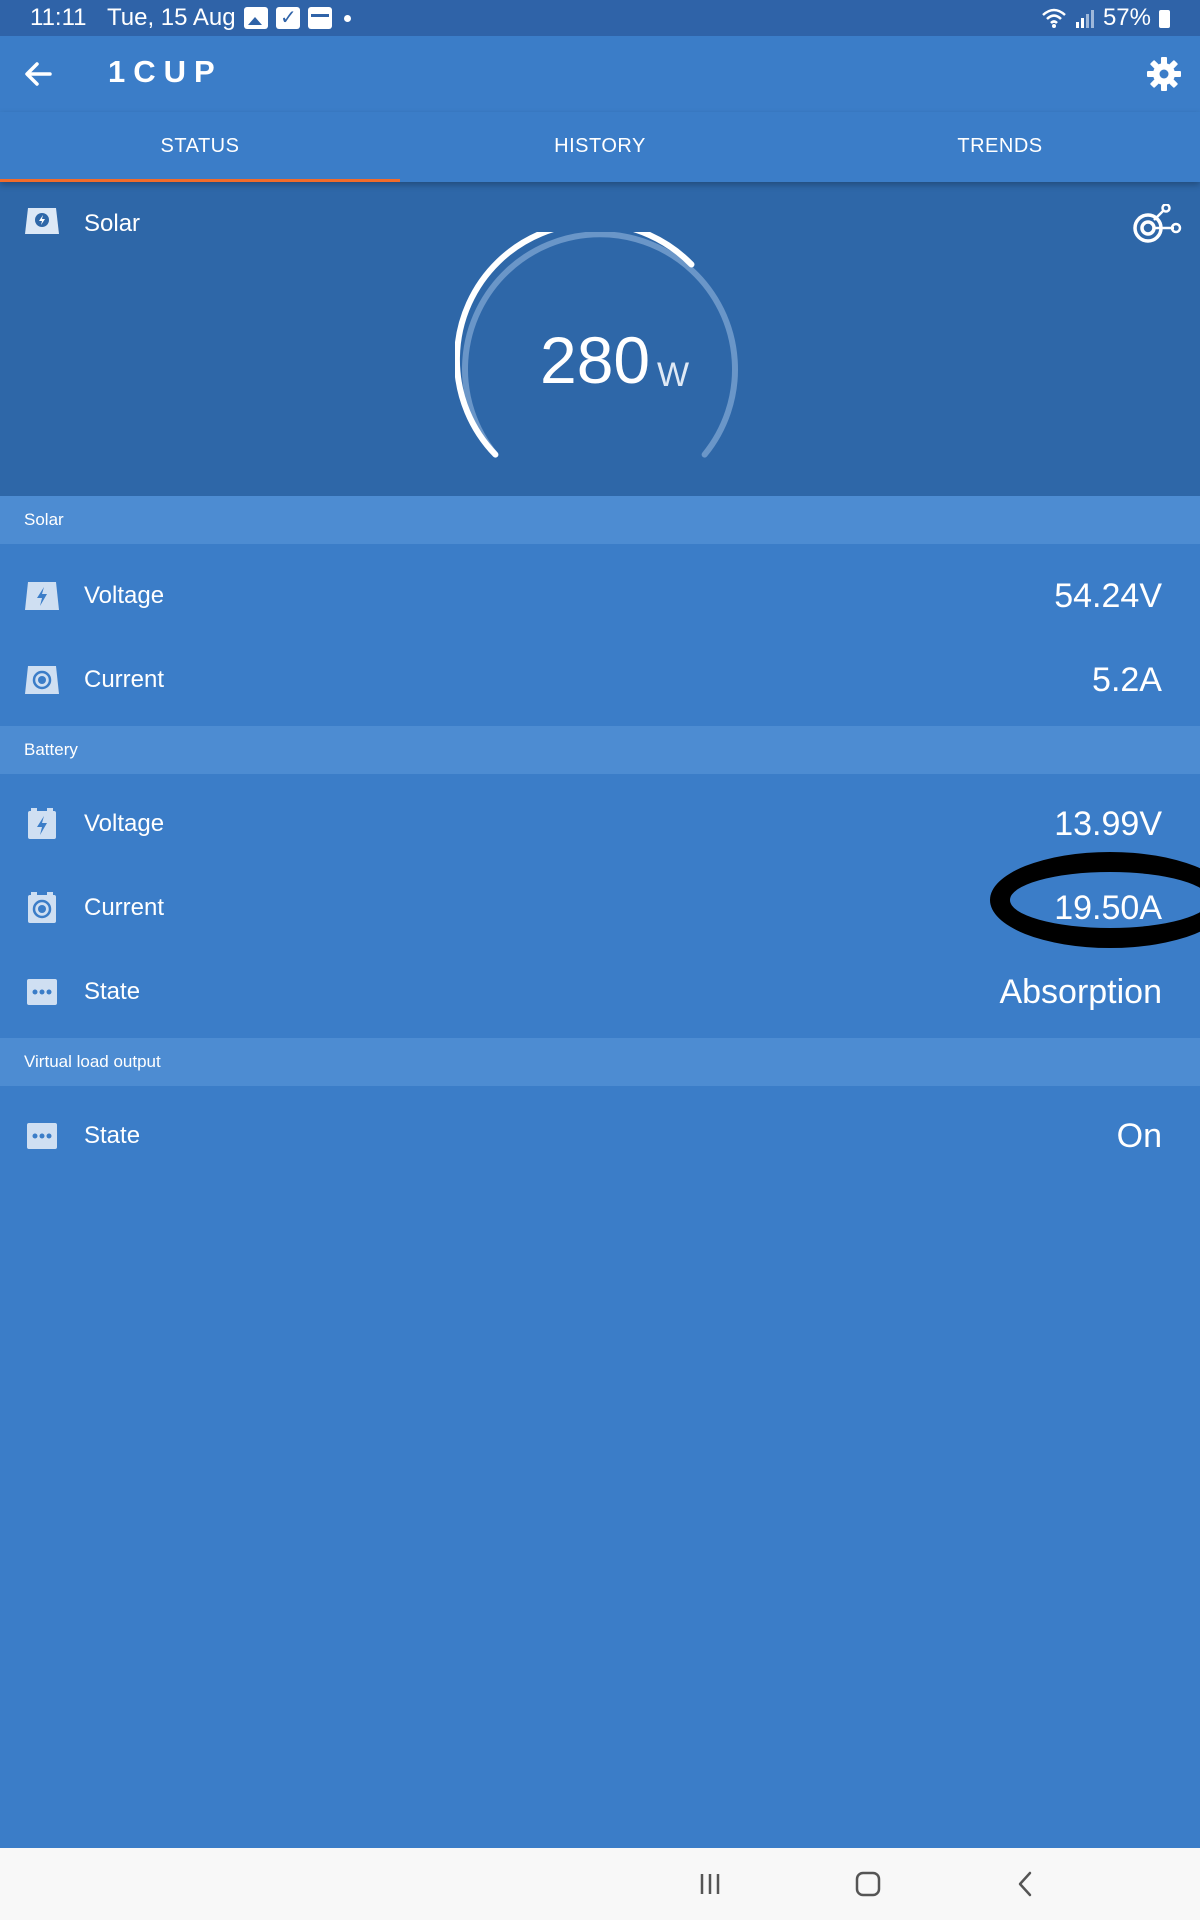 This screenshot has height=1920, width=1200. What do you see at coordinates (1126, 17) in the screenshot?
I see `battery-percentage: 57%` at bounding box center [1126, 17].